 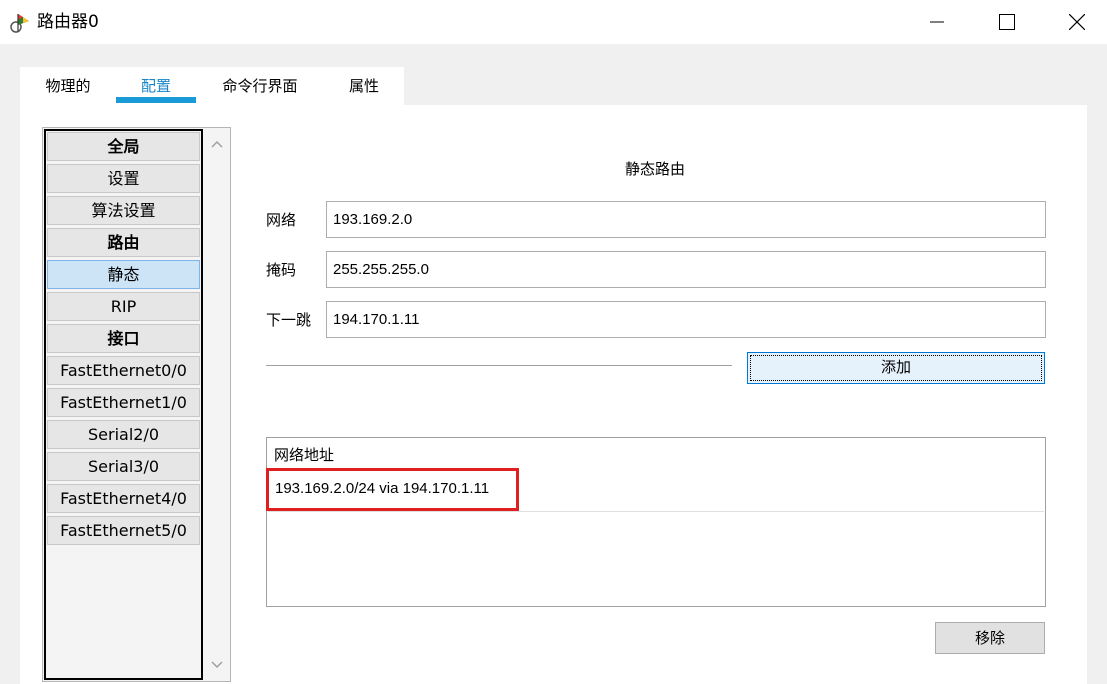 I want to click on route-list-header: 网络地址, so click(x=304, y=455).